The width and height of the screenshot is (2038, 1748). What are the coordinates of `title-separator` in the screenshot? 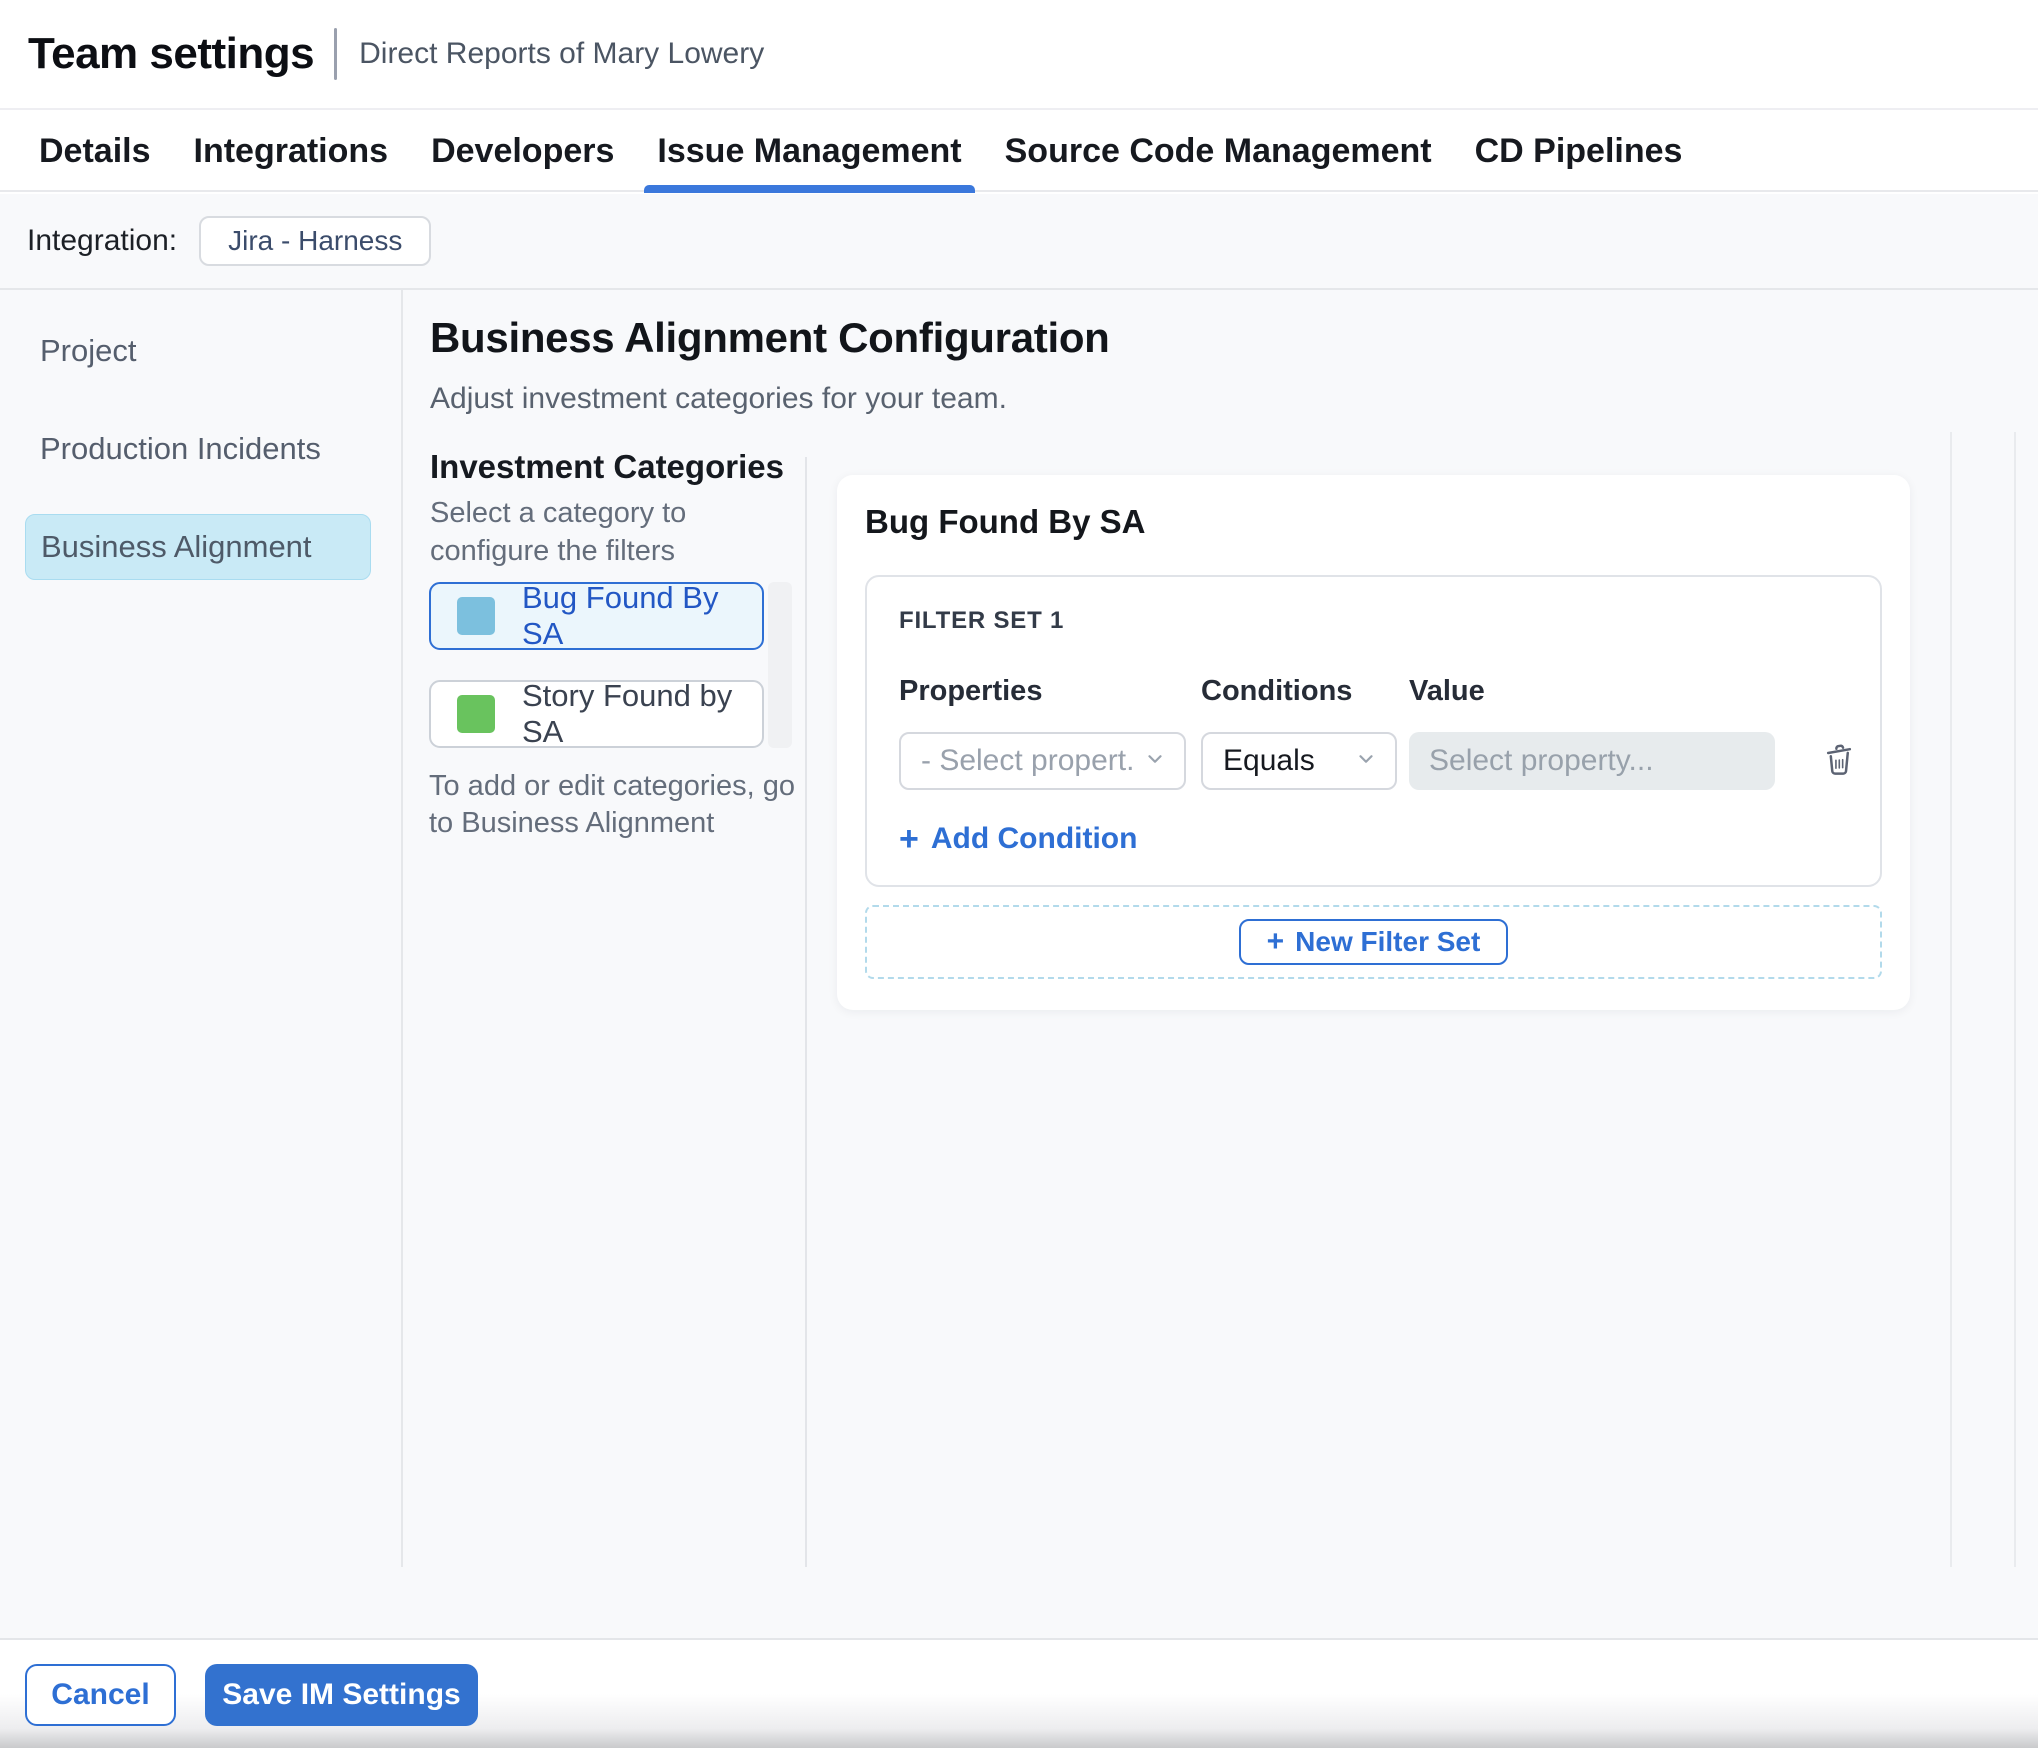 It's located at (336, 54).